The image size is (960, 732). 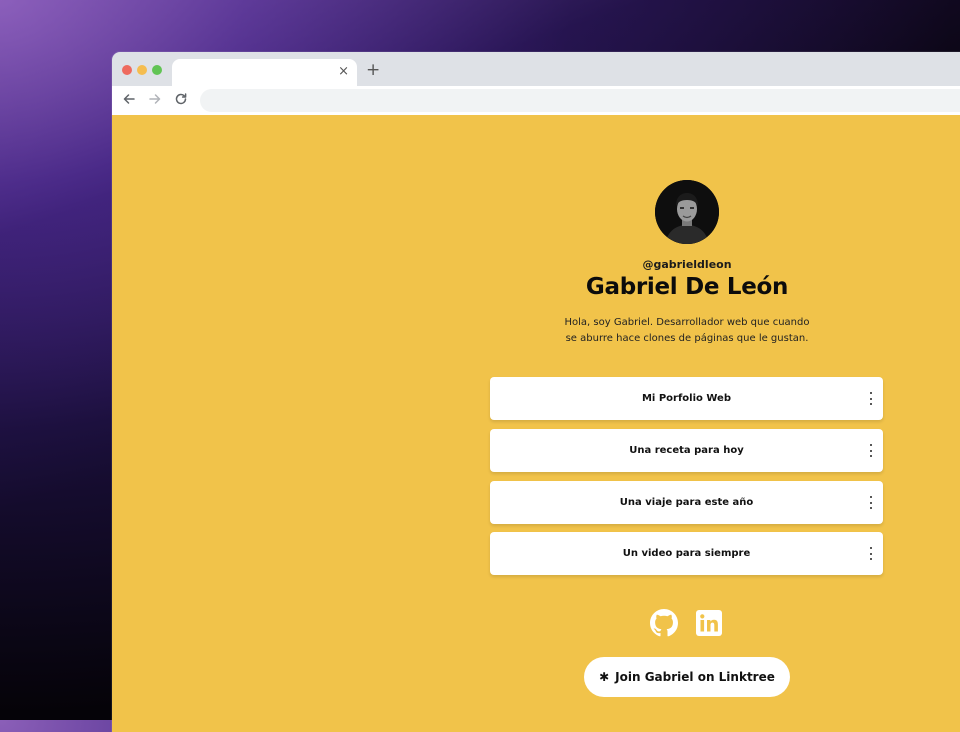 I want to click on reload-icon, so click(x=181, y=99).